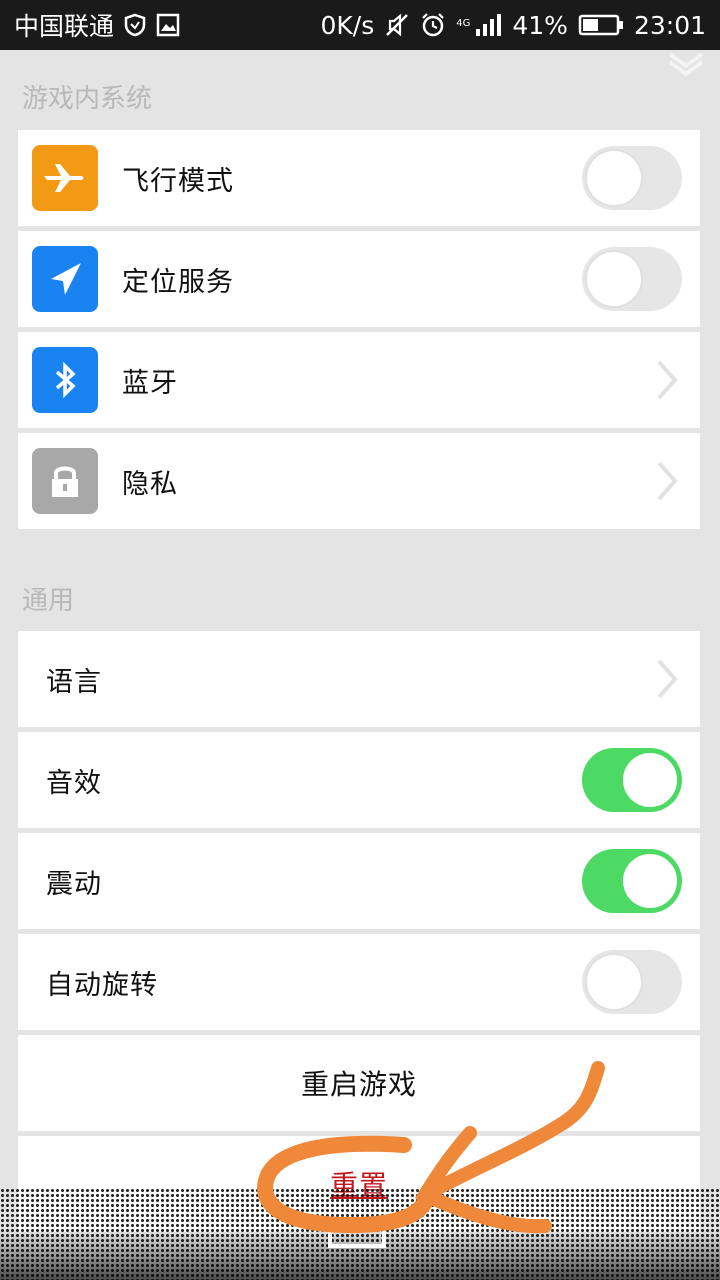 This screenshot has width=720, height=1280. I want to click on airplane-mode-toggle, so click(632, 178).